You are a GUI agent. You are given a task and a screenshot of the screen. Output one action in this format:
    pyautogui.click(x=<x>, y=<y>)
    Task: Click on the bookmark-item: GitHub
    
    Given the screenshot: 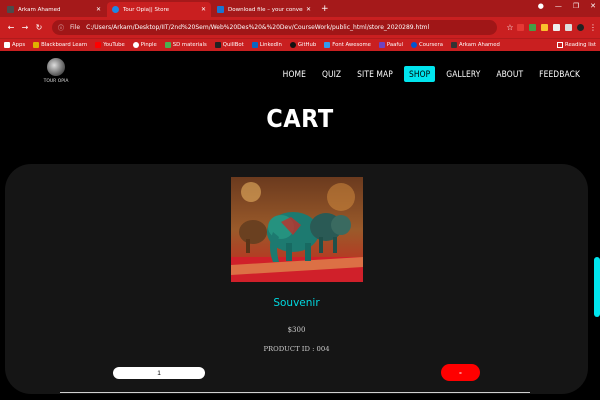 What is the action you would take?
    pyautogui.click(x=303, y=45)
    